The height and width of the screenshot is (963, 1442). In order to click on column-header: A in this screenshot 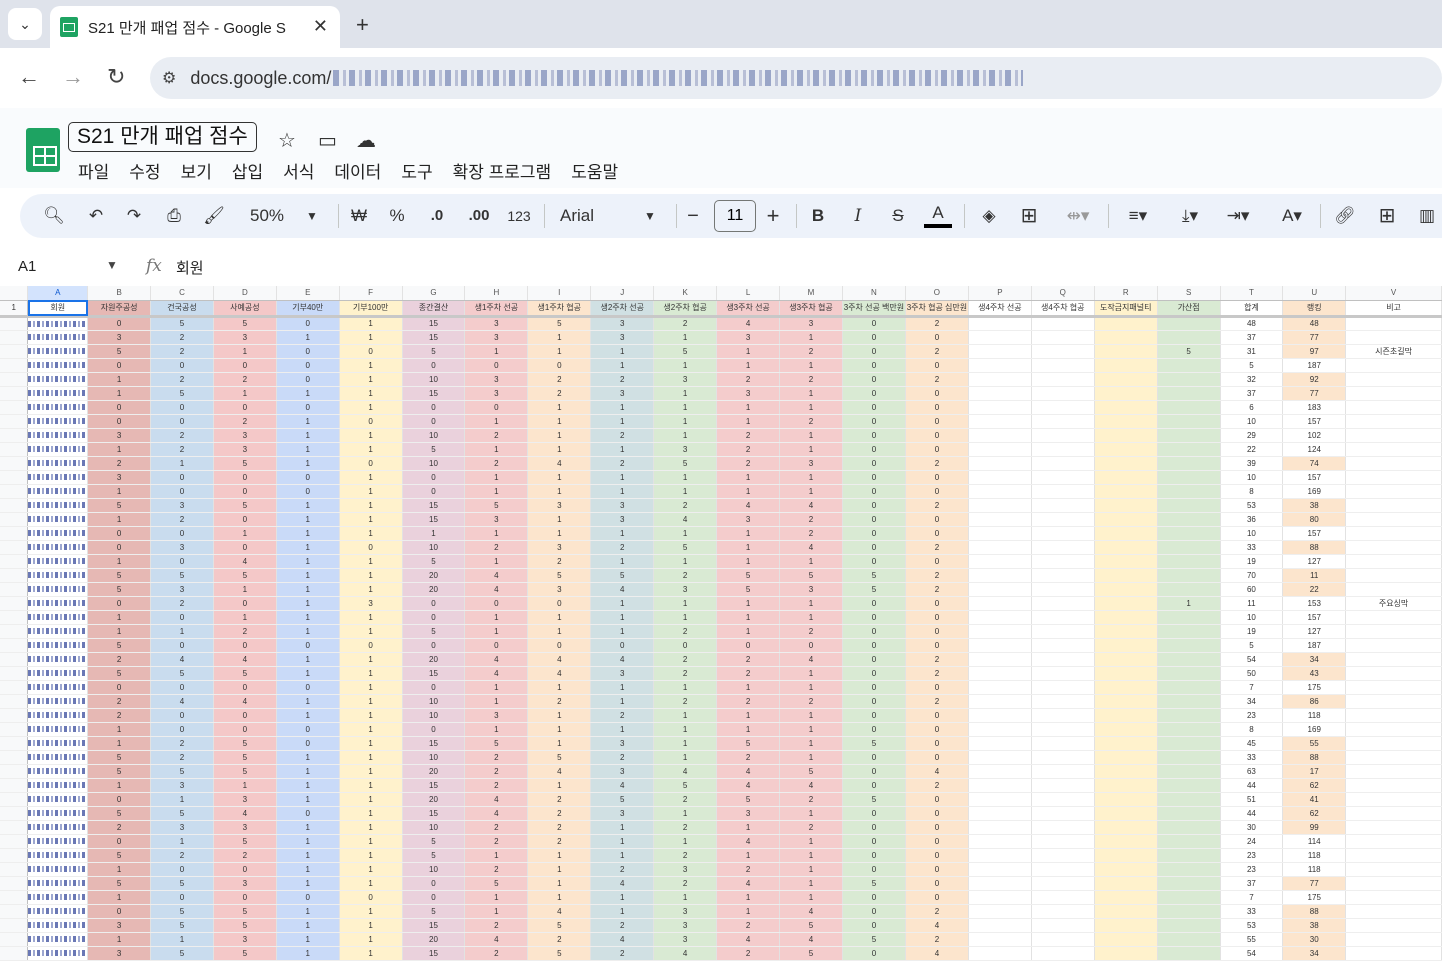, I will do `click(58, 293)`.